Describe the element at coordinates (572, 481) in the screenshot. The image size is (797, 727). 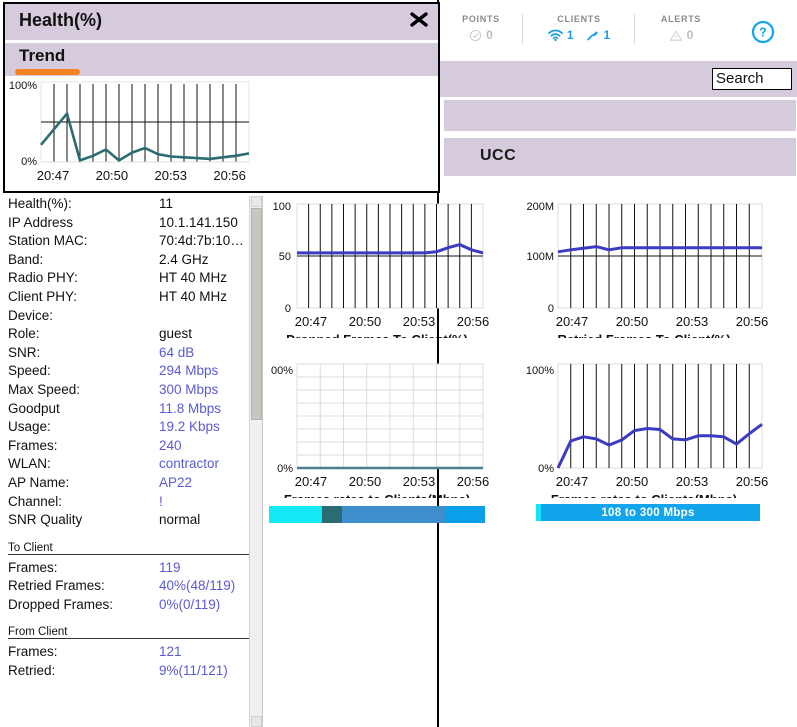
I see `frames-rates-to-clients-right-x-tick: 20:47` at that location.